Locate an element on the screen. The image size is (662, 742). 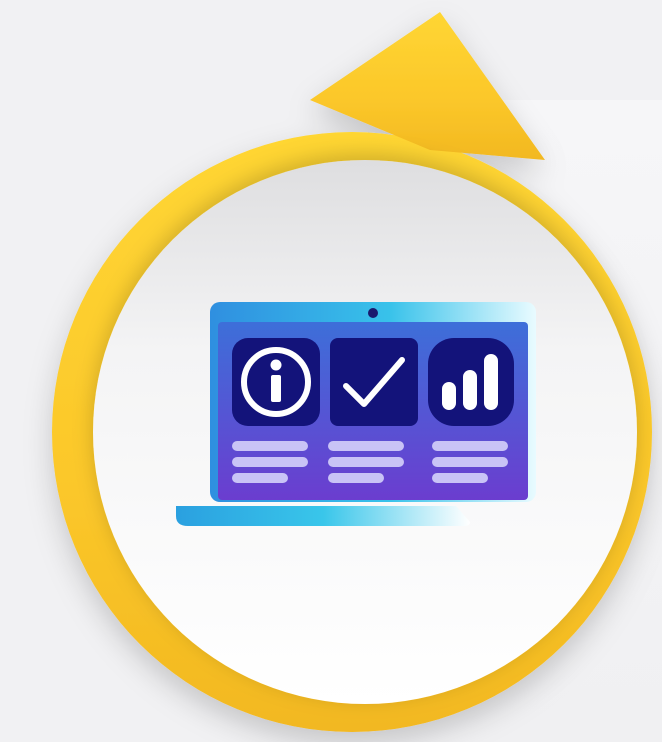
laptop-base is located at coordinates (323, 516).